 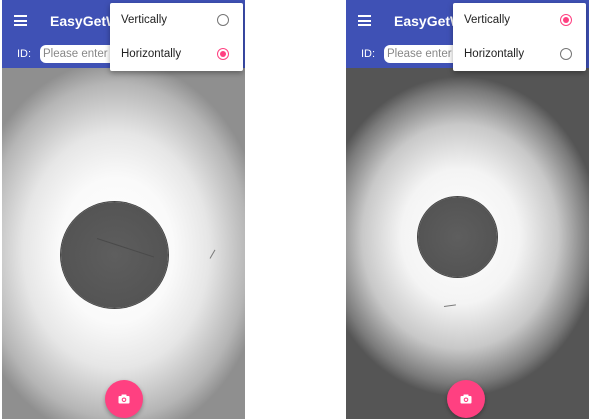 What do you see at coordinates (457, 237) in the screenshot?
I see `sample-dark-circle` at bounding box center [457, 237].